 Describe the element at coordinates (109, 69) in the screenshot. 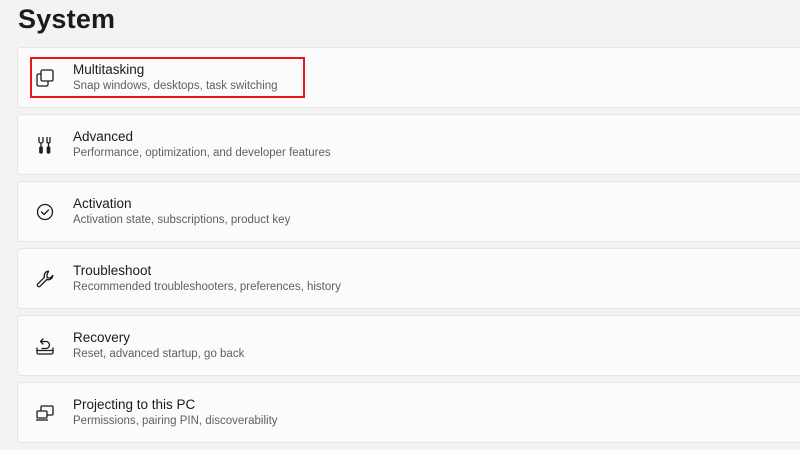

I see `item-title: Multitasking` at that location.